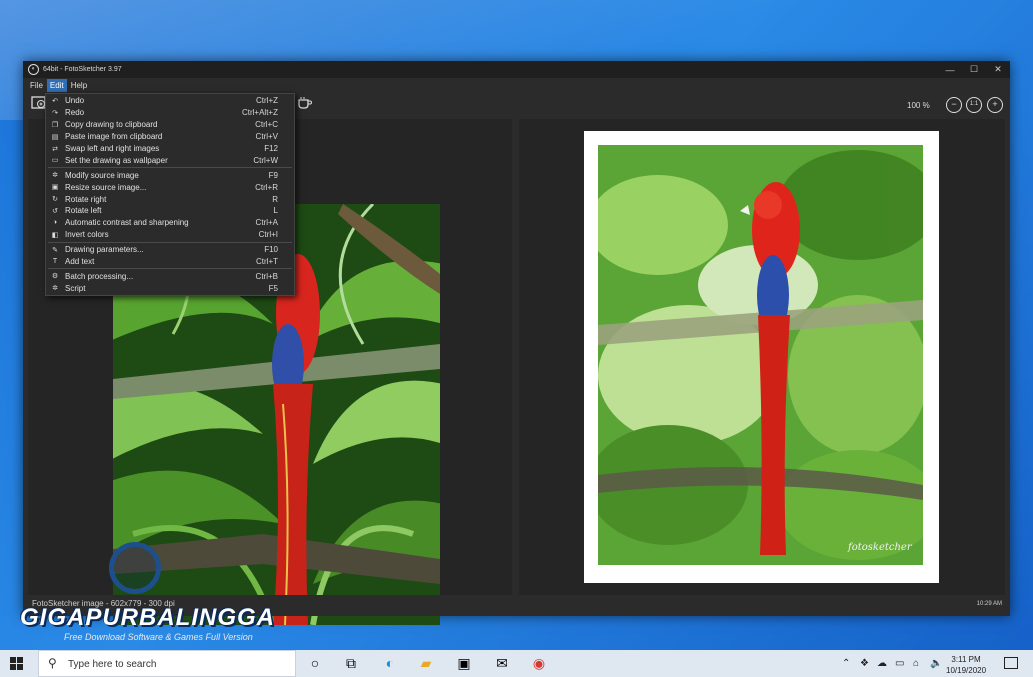 This screenshot has width=1033, height=677. Describe the element at coordinates (995, 105) in the screenshot. I see `zoom-in-icon: +` at that location.